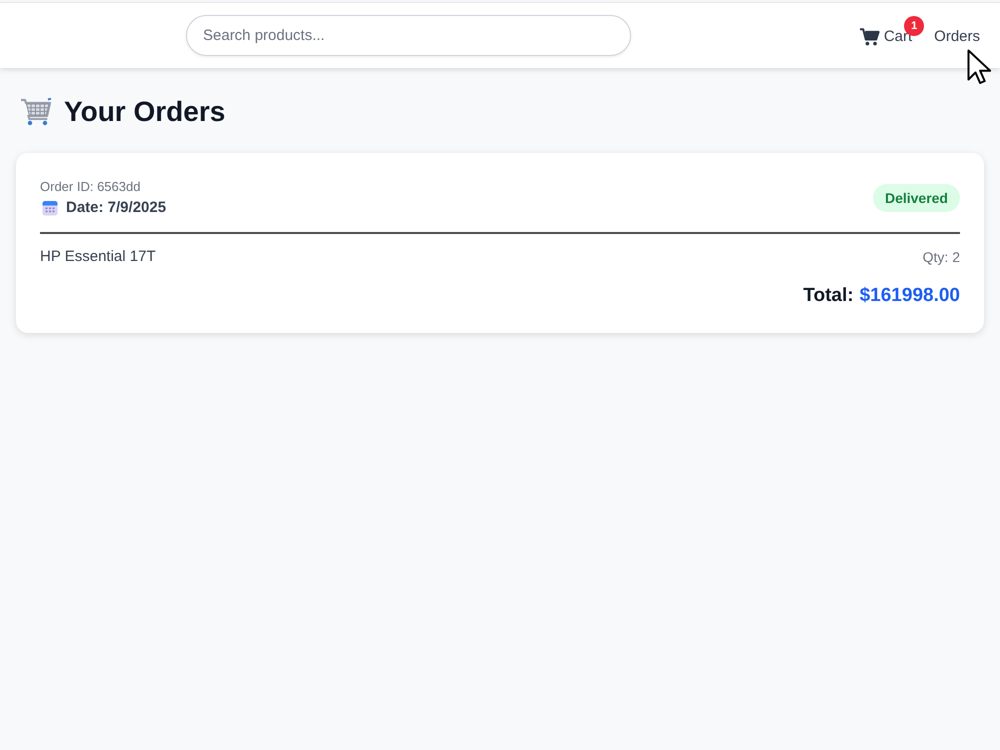  Describe the element at coordinates (870, 37) in the screenshot. I see `cart-icon` at that location.